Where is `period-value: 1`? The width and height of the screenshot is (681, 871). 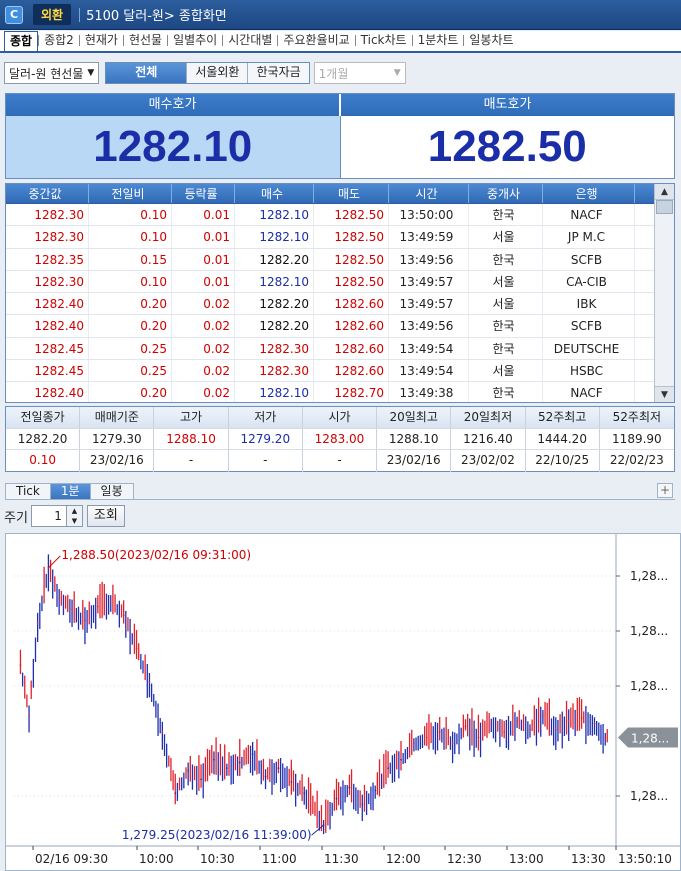
period-value: 1 is located at coordinates (49, 516).